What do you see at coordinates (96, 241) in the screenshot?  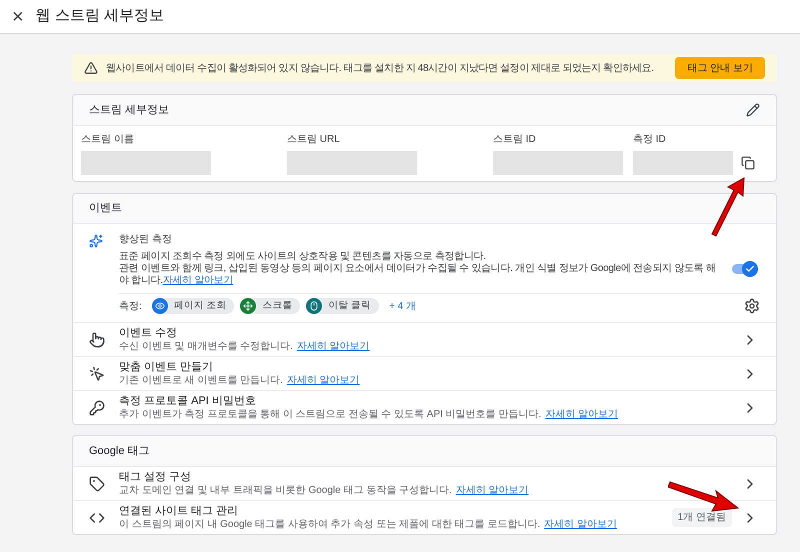 I see `sparkles-icon` at bounding box center [96, 241].